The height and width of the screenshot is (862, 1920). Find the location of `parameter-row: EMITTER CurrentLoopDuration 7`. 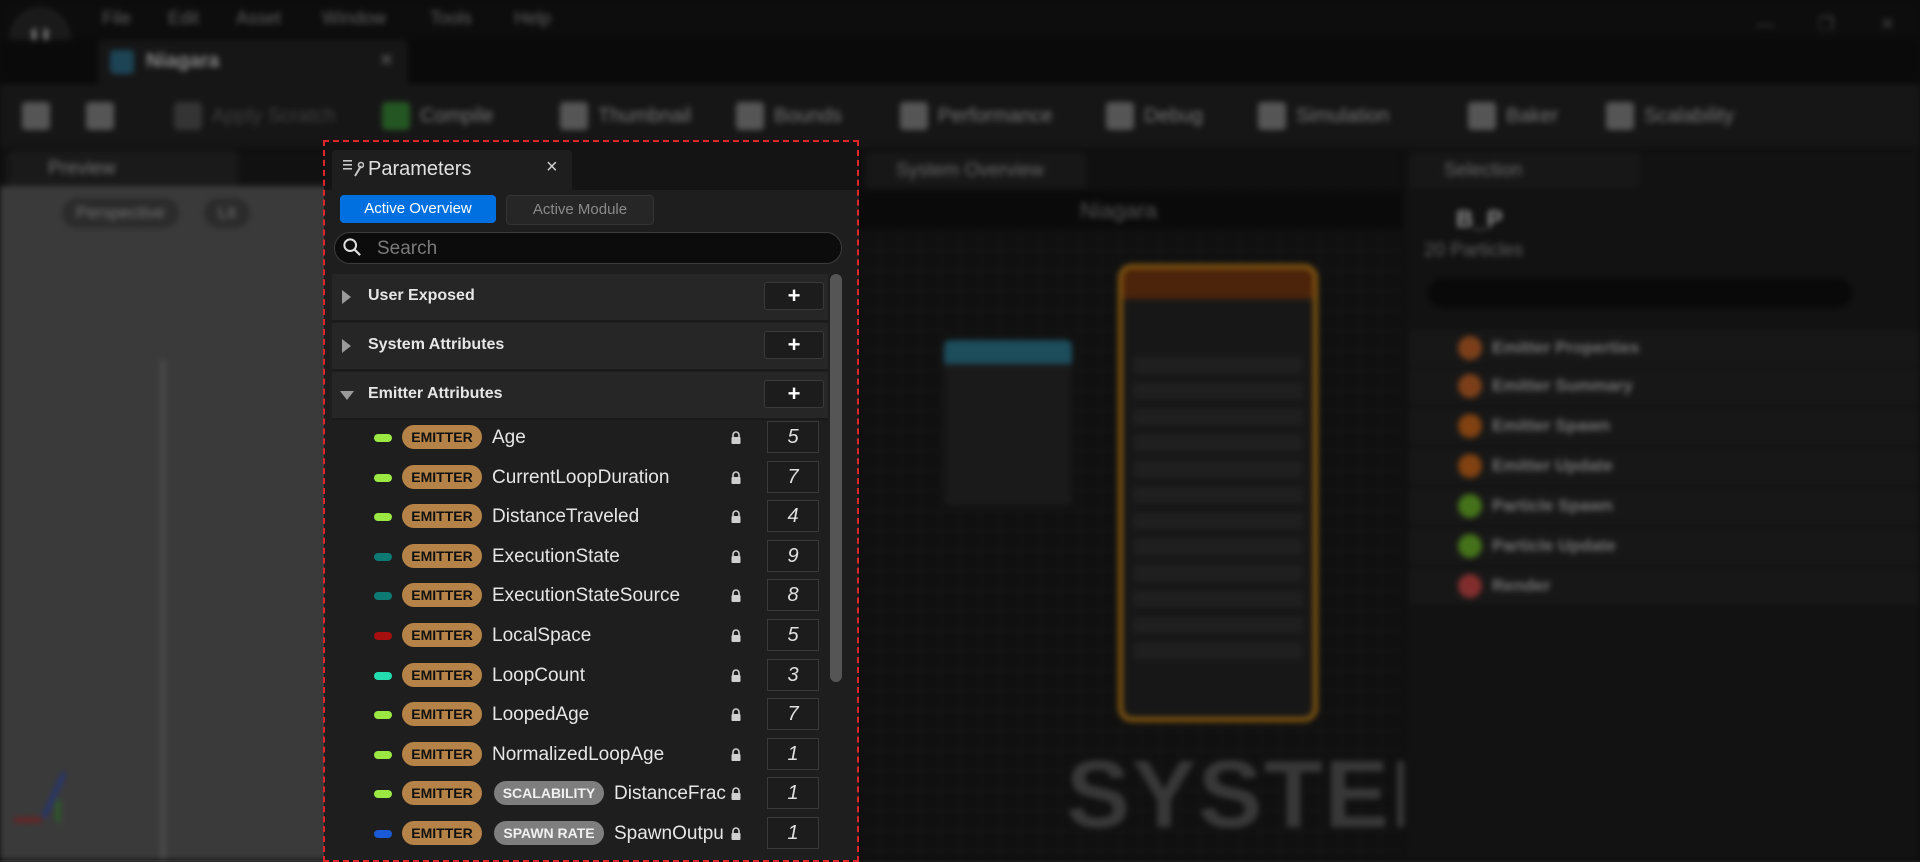

parameter-row: EMITTER CurrentLoopDuration 7 is located at coordinates (574, 478).